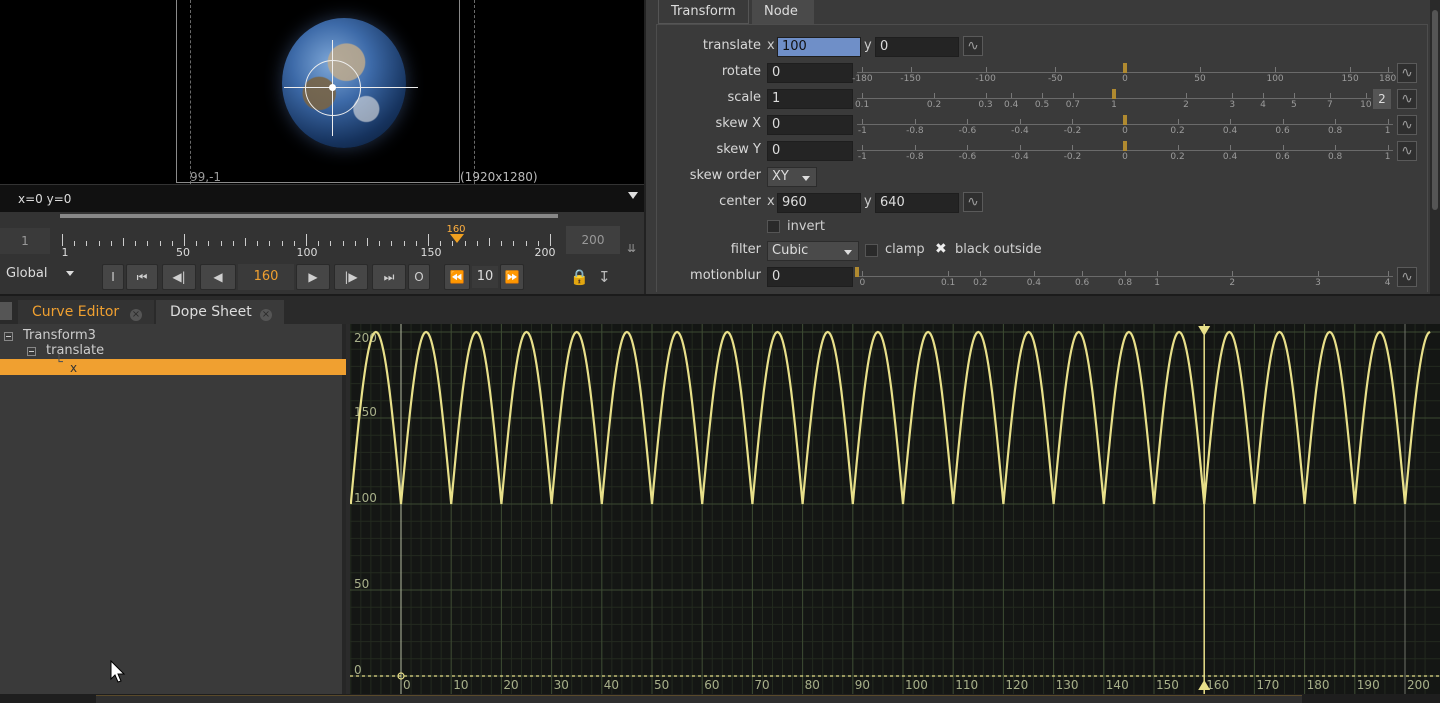 The image size is (1440, 703). What do you see at coordinates (1407, 151) in the screenshot?
I see `skew-y-animation-icon: ∿` at bounding box center [1407, 151].